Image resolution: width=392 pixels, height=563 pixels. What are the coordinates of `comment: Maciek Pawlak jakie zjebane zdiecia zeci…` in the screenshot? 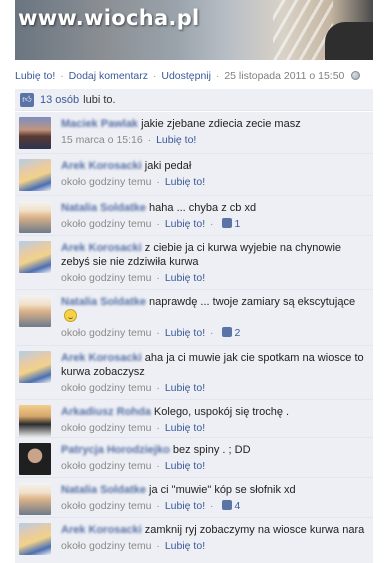 It's located at (194, 133).